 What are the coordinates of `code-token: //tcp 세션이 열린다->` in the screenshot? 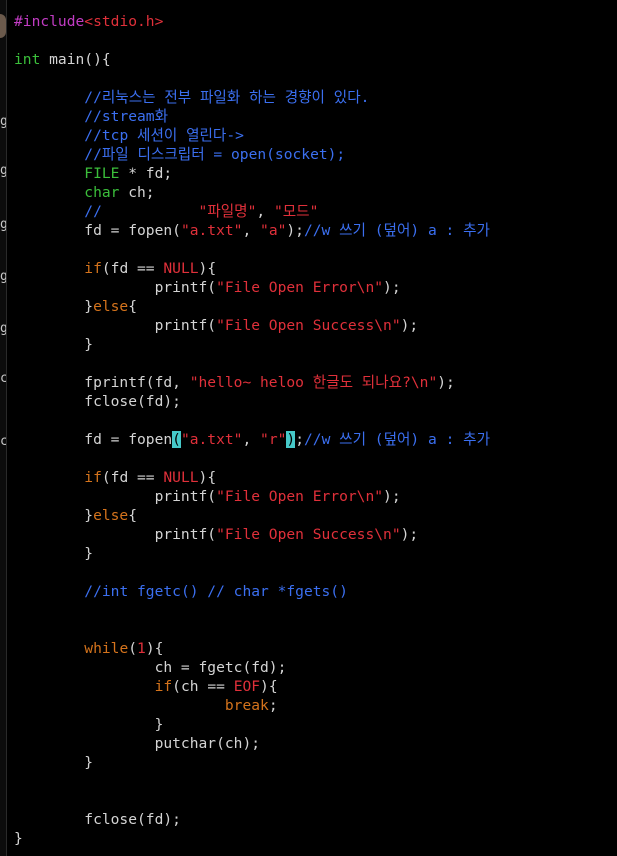 It's located at (164, 135).